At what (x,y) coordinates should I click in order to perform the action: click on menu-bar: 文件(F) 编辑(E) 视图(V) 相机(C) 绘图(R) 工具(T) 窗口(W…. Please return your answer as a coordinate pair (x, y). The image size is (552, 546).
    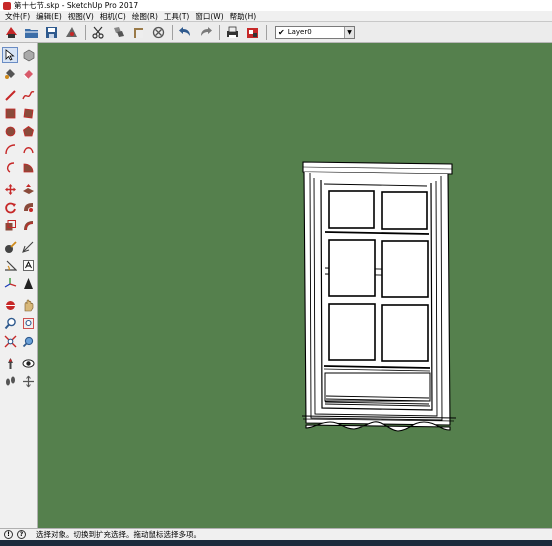
    Looking at the image, I should click on (276, 16).